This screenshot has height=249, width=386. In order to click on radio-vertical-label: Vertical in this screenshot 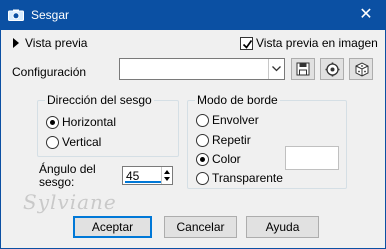, I will do `click(82, 142)`.